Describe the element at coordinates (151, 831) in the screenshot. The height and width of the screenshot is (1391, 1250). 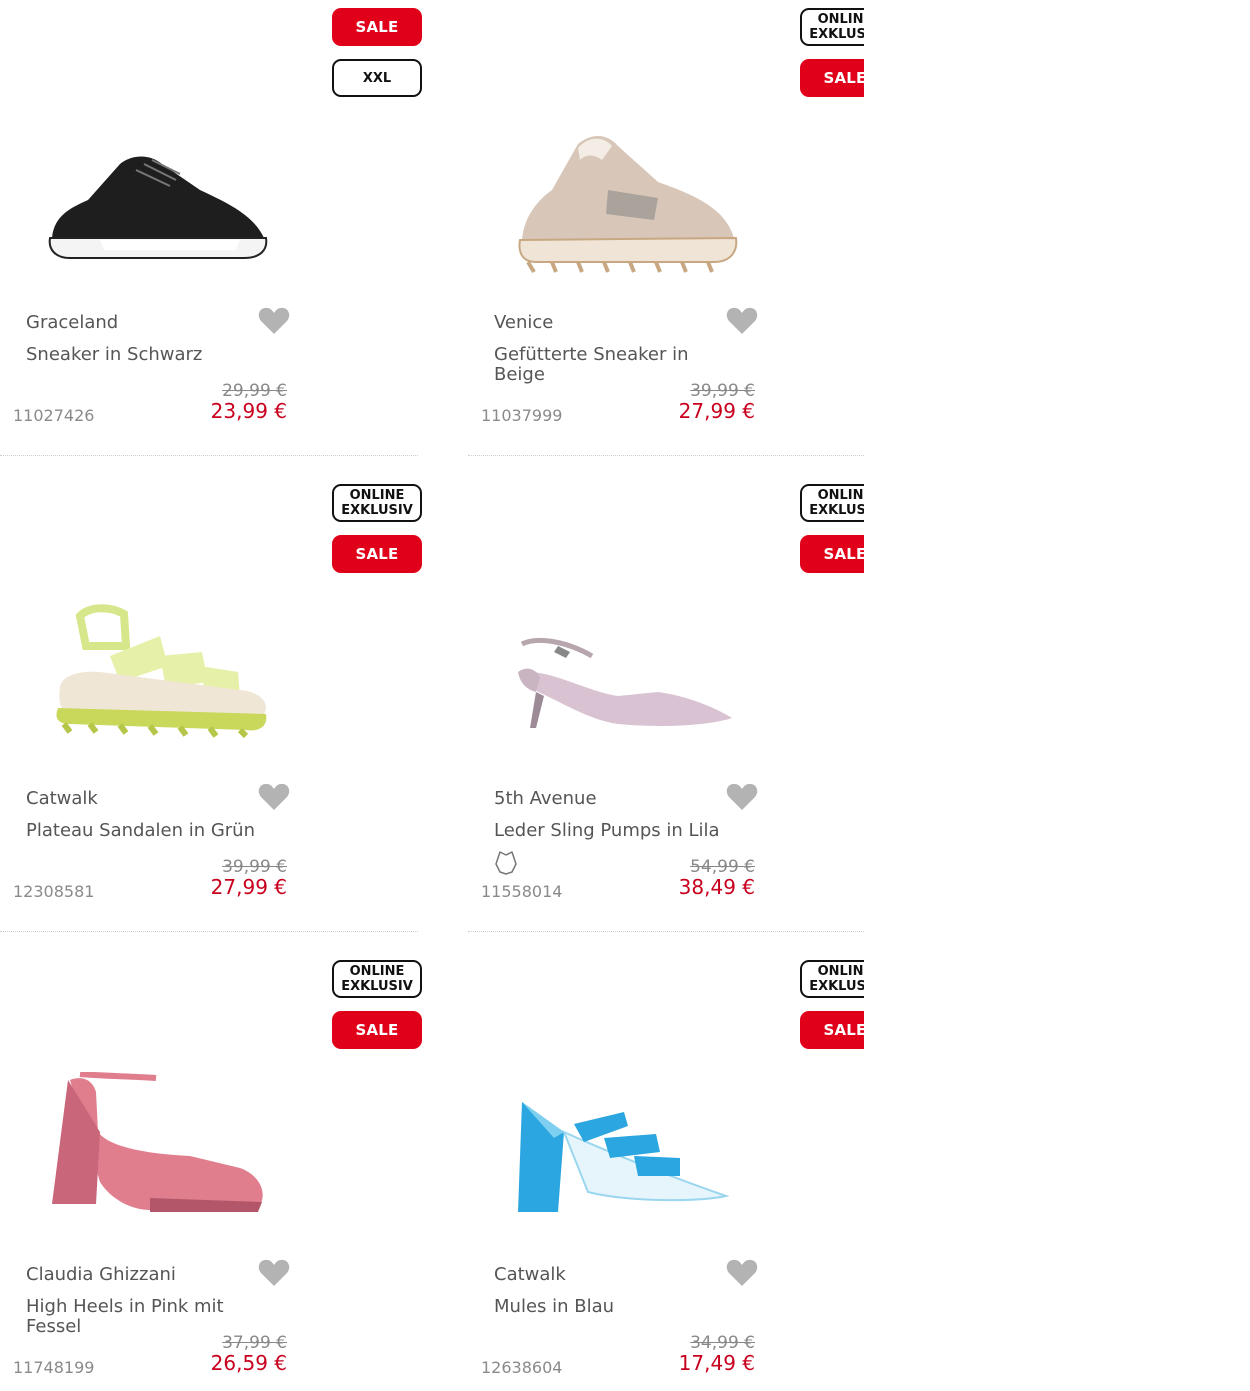
I see `product-name: Plateau Sandalen in Grün` at that location.